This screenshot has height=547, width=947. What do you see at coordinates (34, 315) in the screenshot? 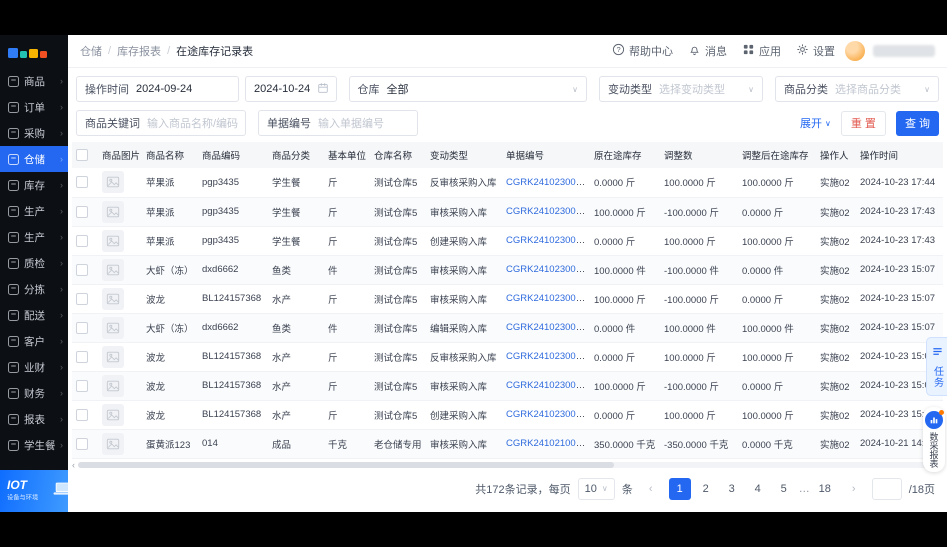
I see `sidebar-item-delivery: 配送 ›` at bounding box center [34, 315].